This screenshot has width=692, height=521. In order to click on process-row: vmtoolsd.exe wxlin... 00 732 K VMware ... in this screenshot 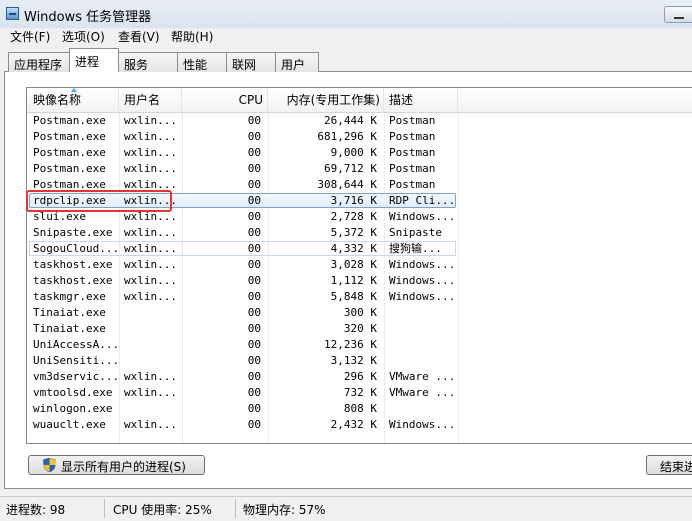, I will do `click(359, 393)`.